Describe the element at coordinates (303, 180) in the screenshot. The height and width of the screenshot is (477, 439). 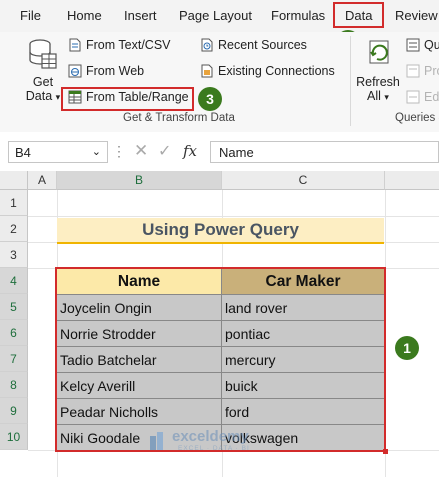
I see `column-header-c: C` at that location.